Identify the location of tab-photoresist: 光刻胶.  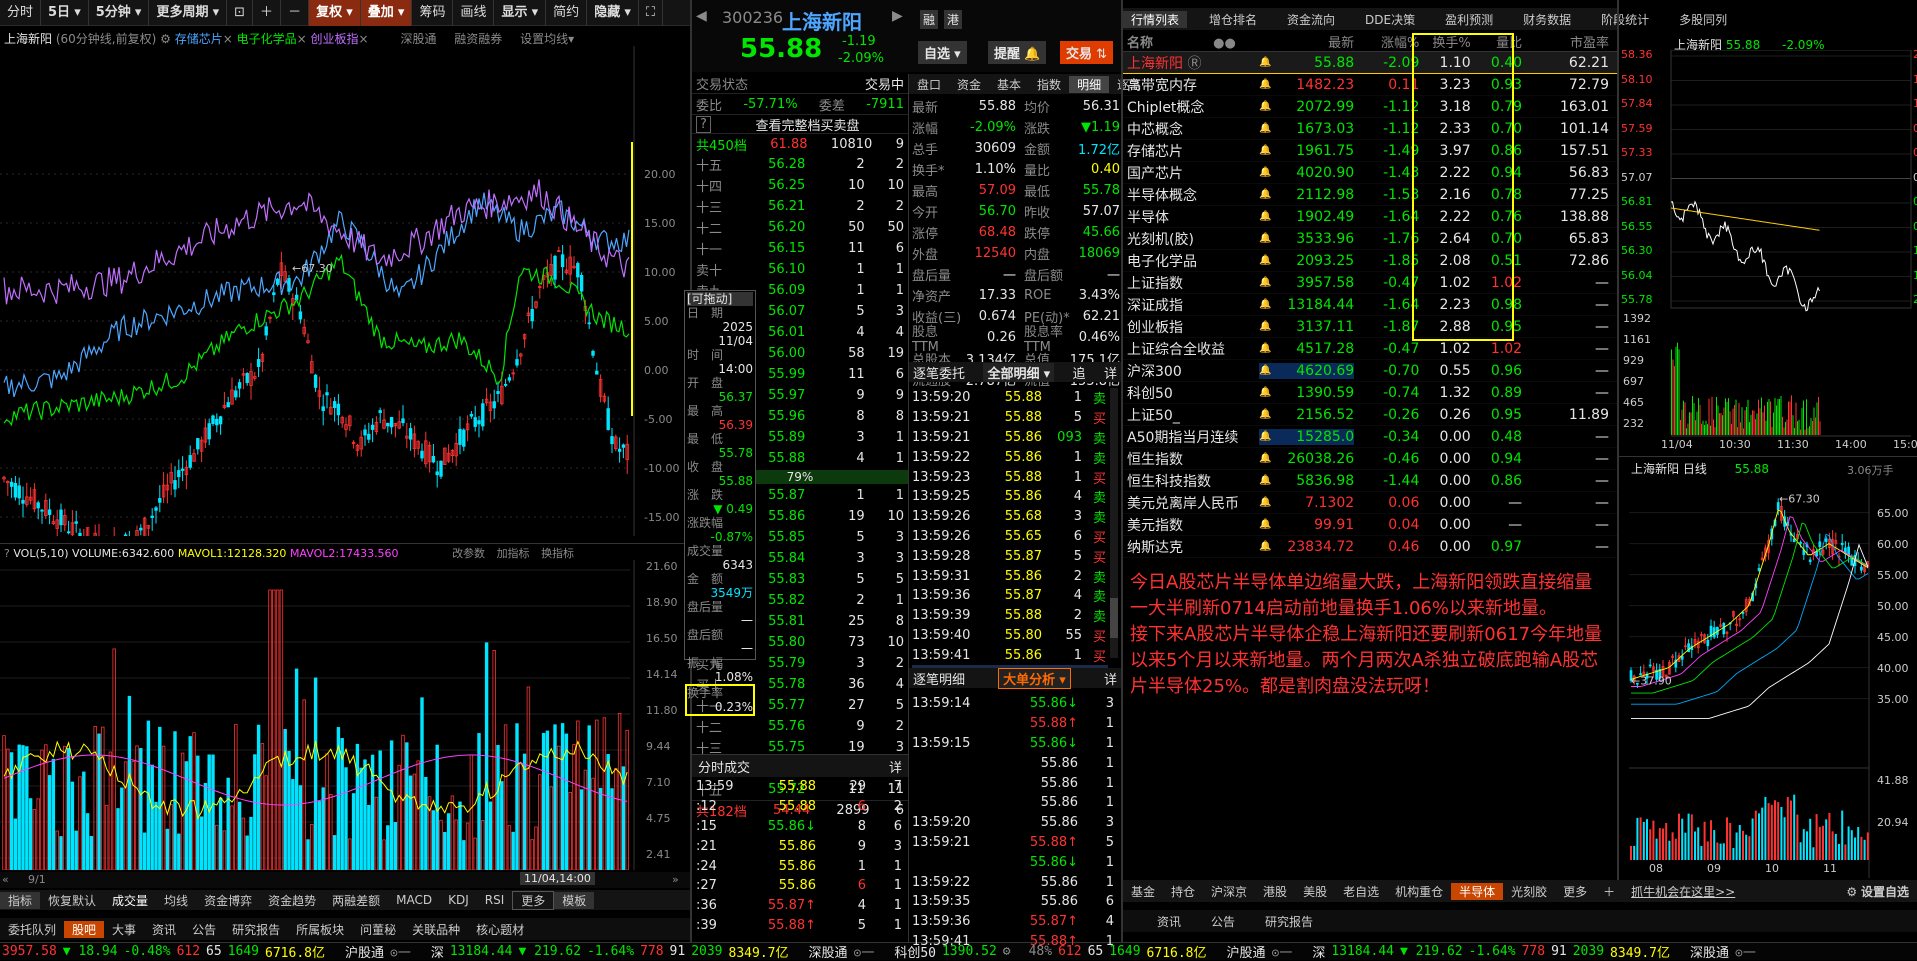
(1529, 891).